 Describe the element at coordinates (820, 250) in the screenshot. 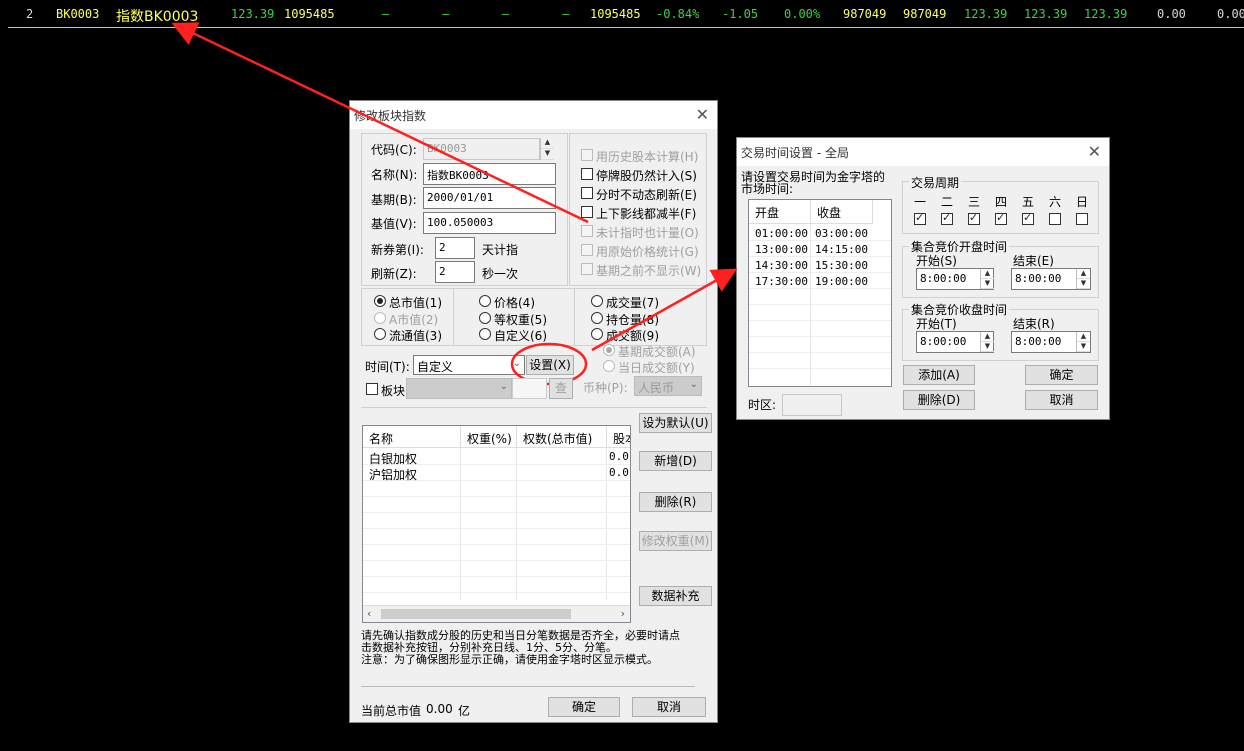

I see `session-row: 13:00:00 14:15:00` at that location.